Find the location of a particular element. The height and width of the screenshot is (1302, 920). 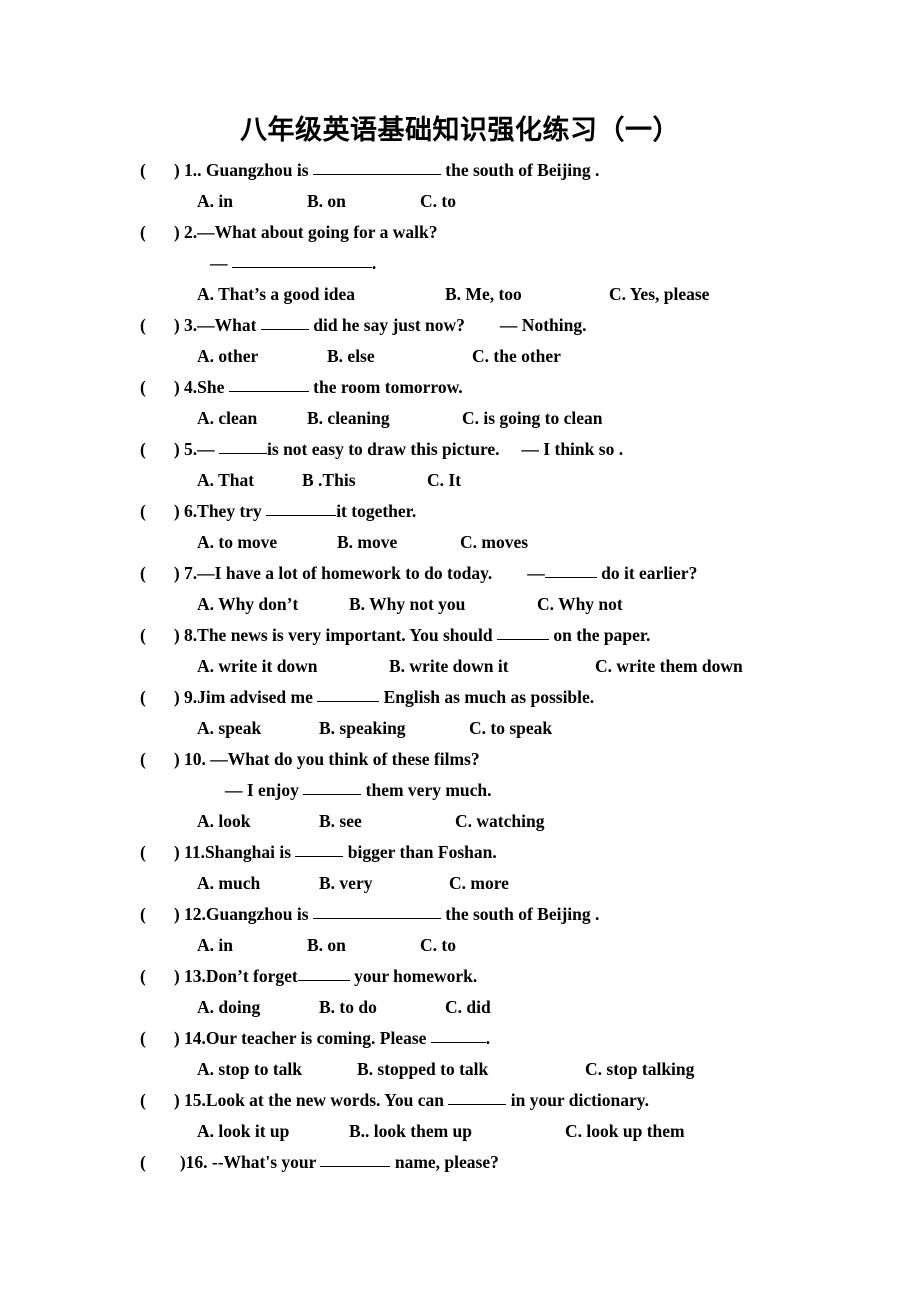

question-text-pre: They try is located at coordinates (232, 511).